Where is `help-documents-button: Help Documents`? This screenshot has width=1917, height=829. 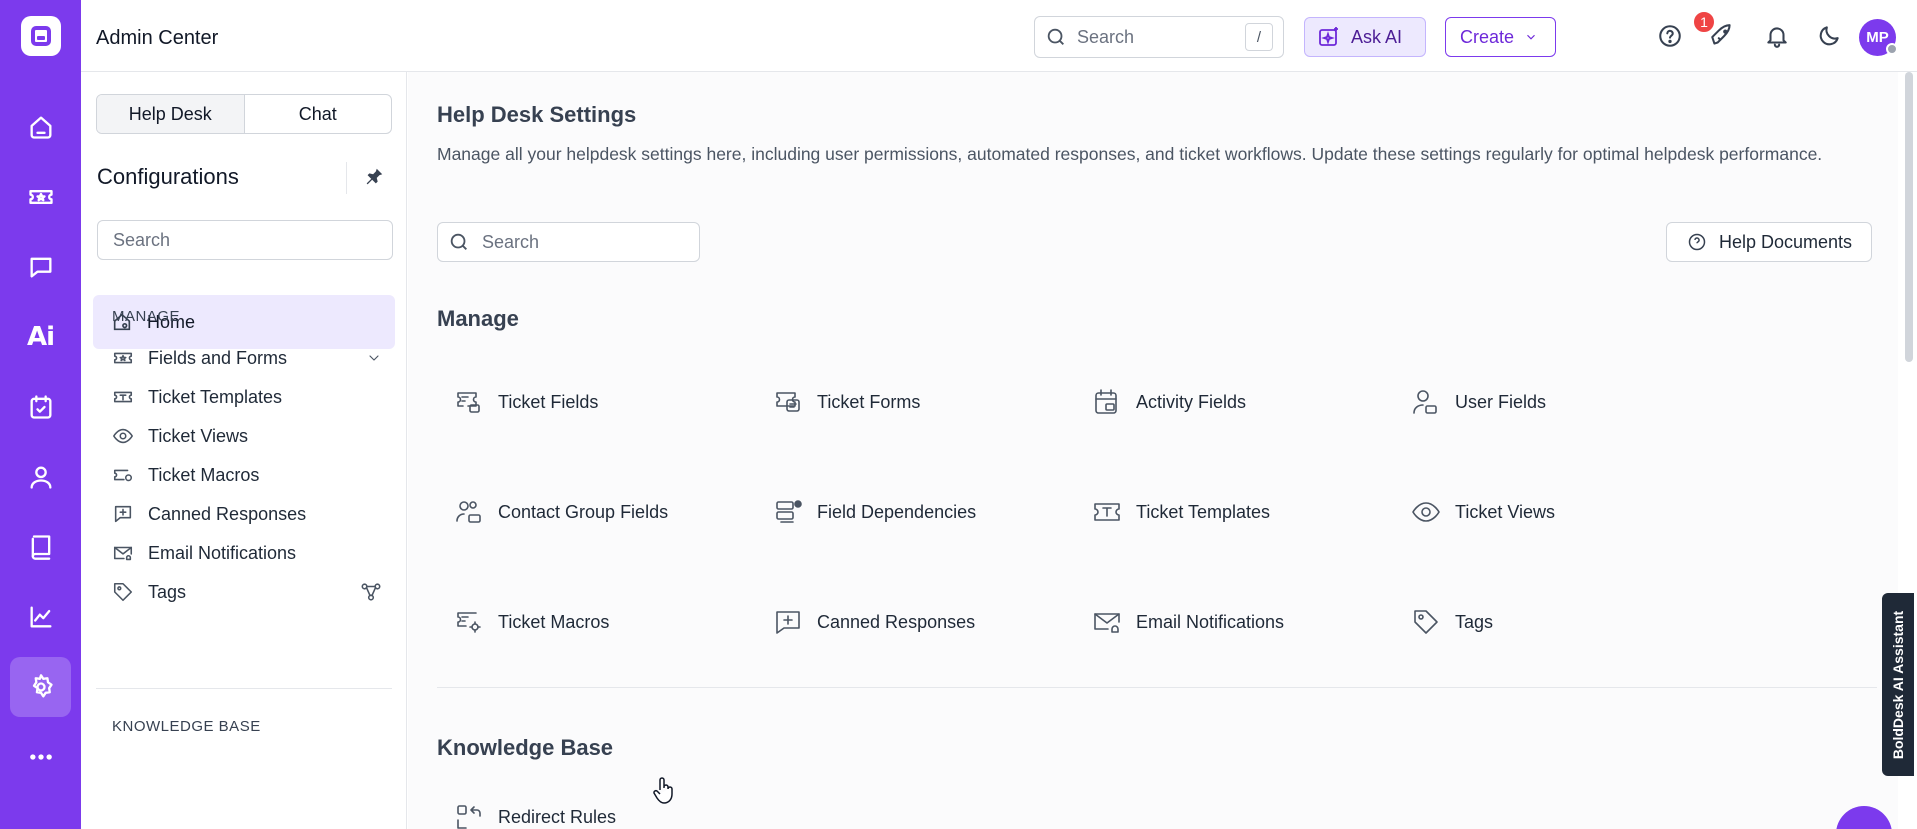
help-documents-button: Help Documents is located at coordinates (1769, 242).